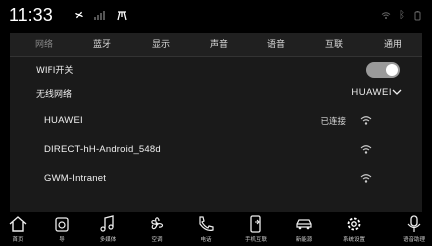  I want to click on dock-phone: 电话, so click(206, 228).